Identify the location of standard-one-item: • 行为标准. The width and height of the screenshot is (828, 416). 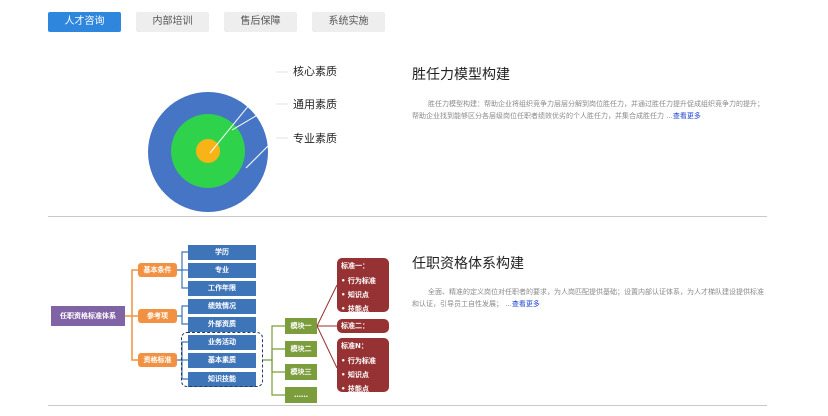
(358, 281).